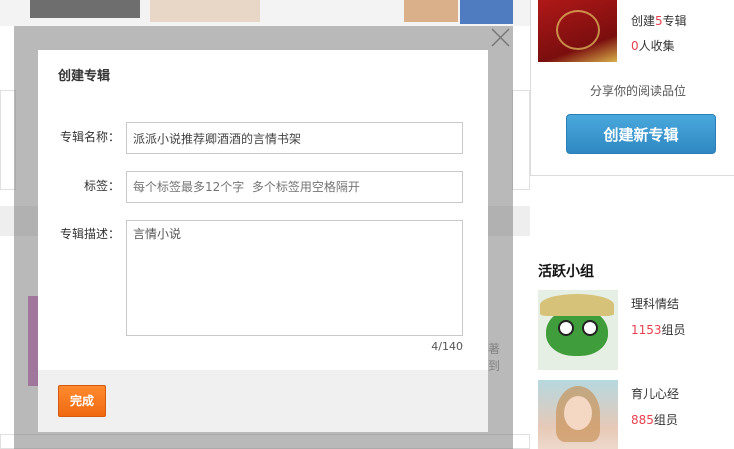 This screenshot has width=734, height=449. I want to click on stat-prefix: 创建, so click(643, 21).